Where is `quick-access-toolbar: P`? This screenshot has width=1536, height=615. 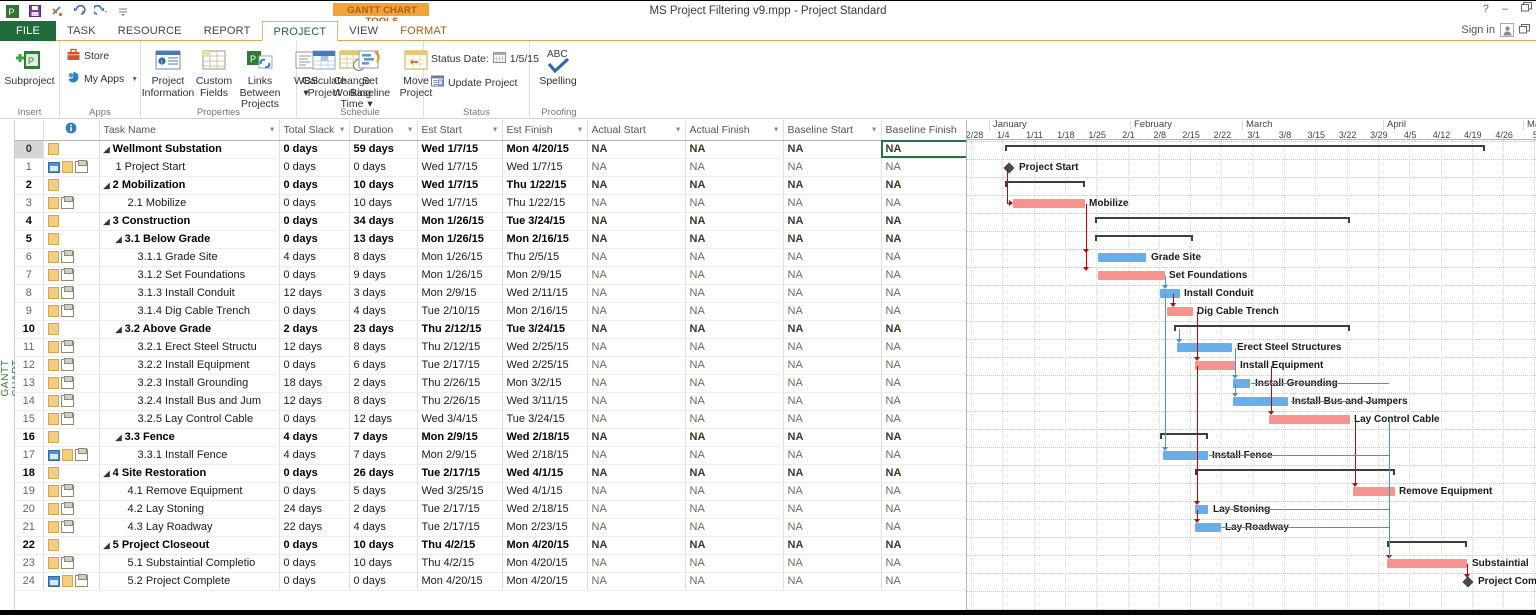
quick-access-toolbar: P is located at coordinates (65, 11).